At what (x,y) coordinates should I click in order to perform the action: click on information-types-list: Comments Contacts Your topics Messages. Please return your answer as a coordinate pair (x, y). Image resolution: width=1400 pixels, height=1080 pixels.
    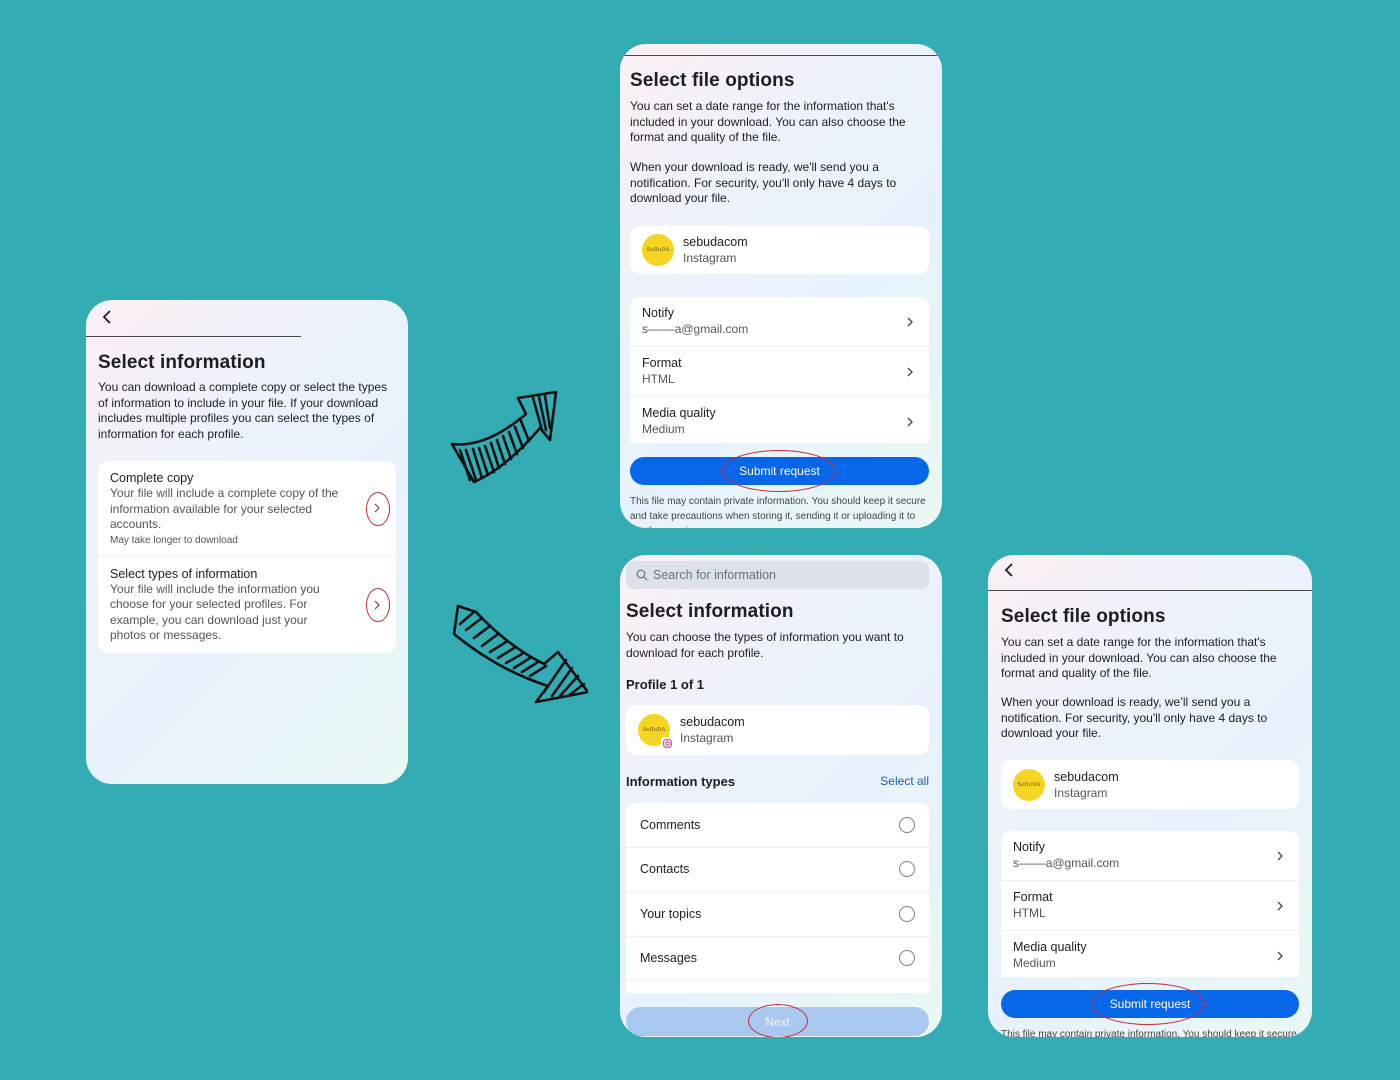
    Looking at the image, I should click on (777, 898).